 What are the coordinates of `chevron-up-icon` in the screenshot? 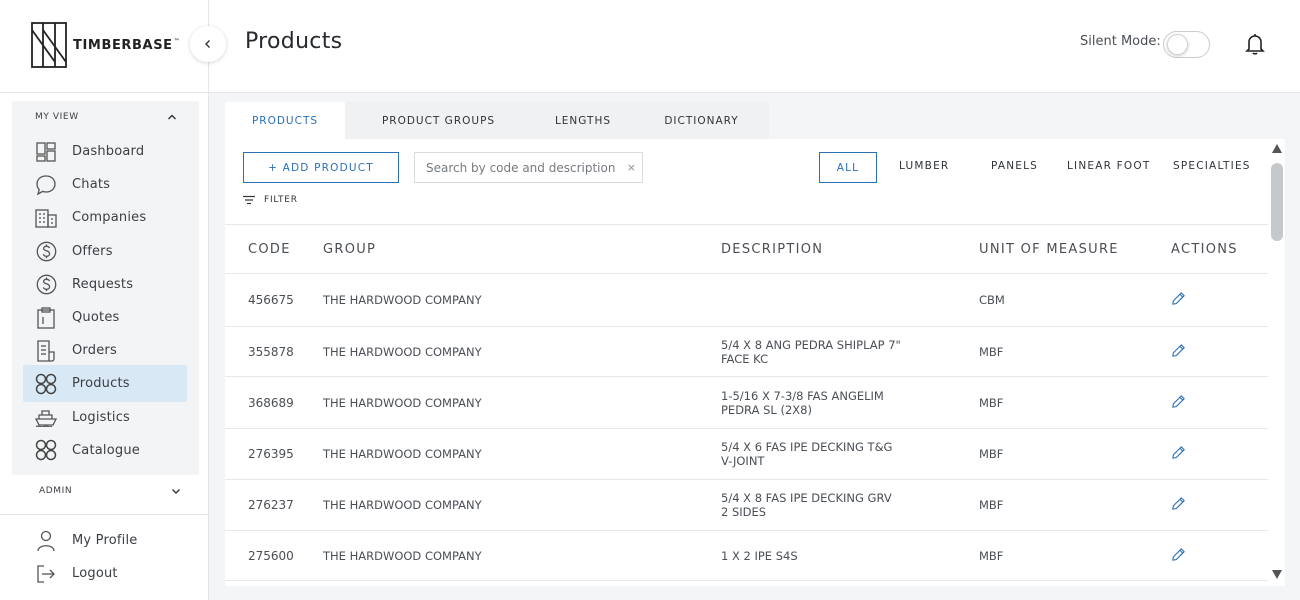 It's located at (172, 117).